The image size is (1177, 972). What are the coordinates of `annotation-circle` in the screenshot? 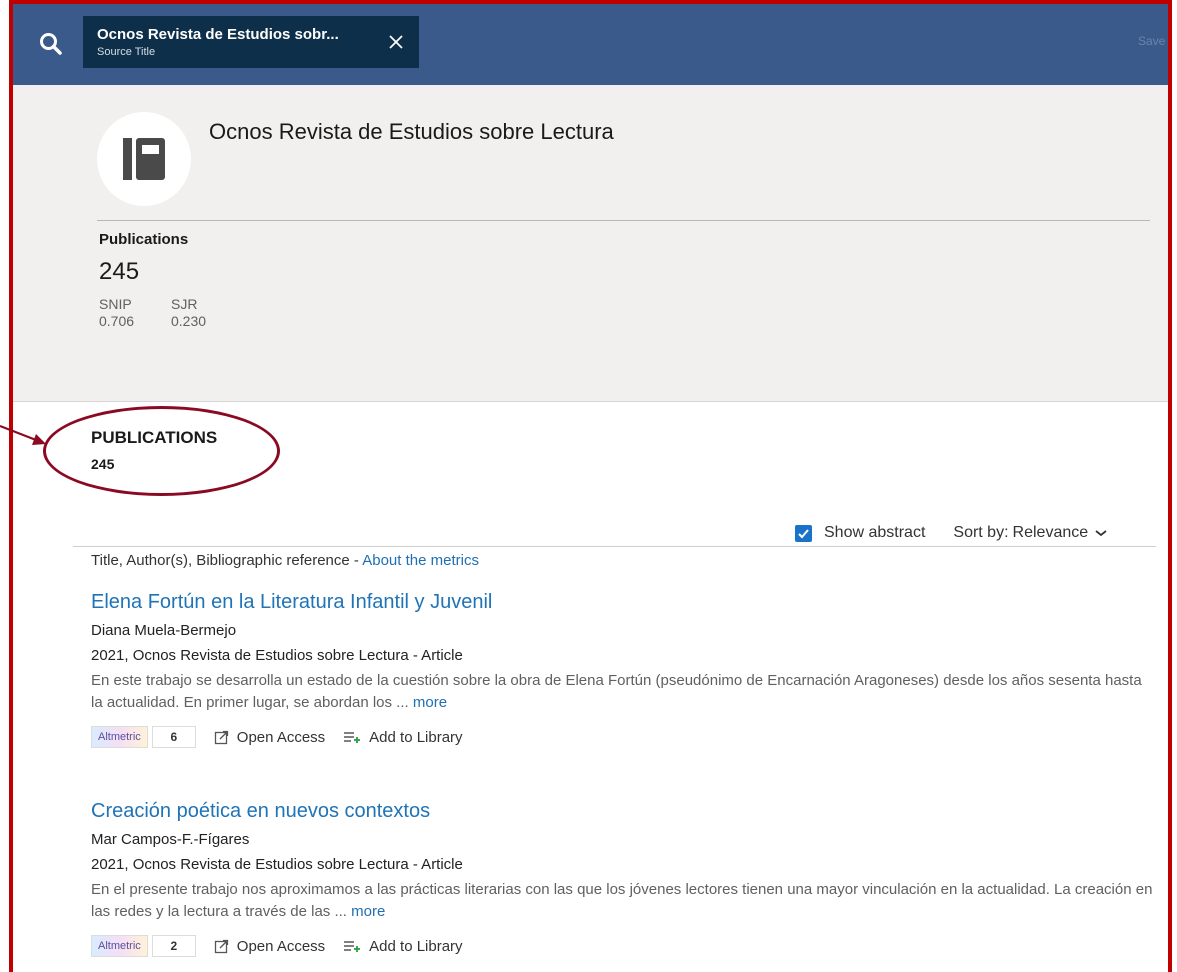 It's located at (161, 451).